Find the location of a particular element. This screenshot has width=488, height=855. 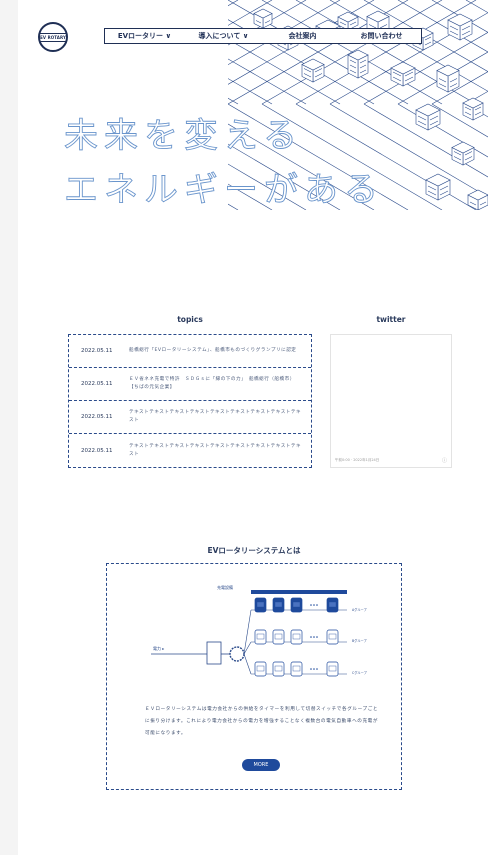

twitter-embed: 午前0:00 · 2022年1月24日 ⓘ is located at coordinates (391, 401).